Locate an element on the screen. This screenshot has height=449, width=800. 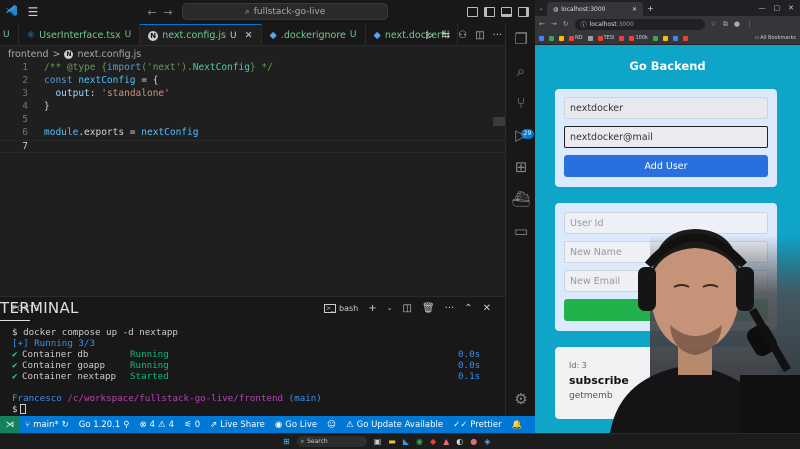
browser-tab: ◍ localhost:3000 ✕ is located at coordinates (595, 9).